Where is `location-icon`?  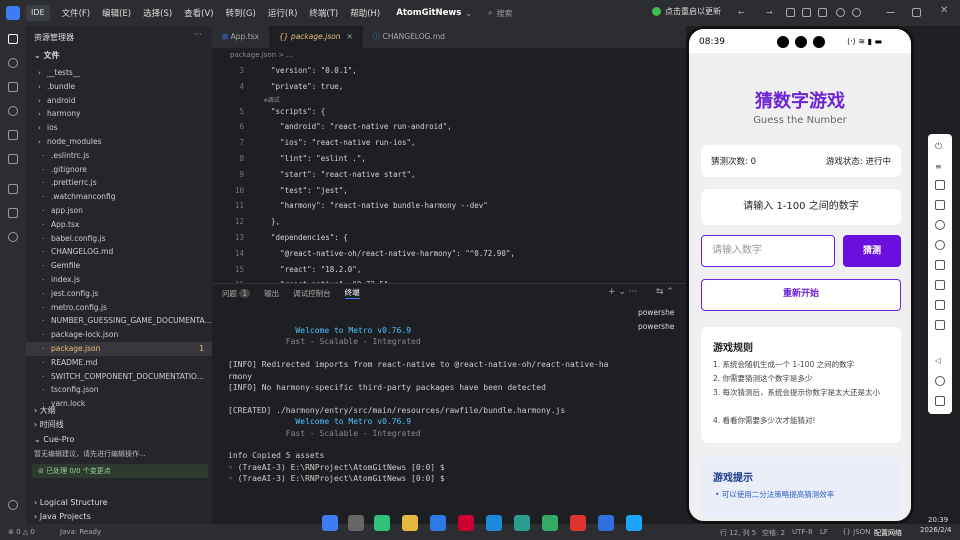 location-icon is located at coordinates (940, 225).